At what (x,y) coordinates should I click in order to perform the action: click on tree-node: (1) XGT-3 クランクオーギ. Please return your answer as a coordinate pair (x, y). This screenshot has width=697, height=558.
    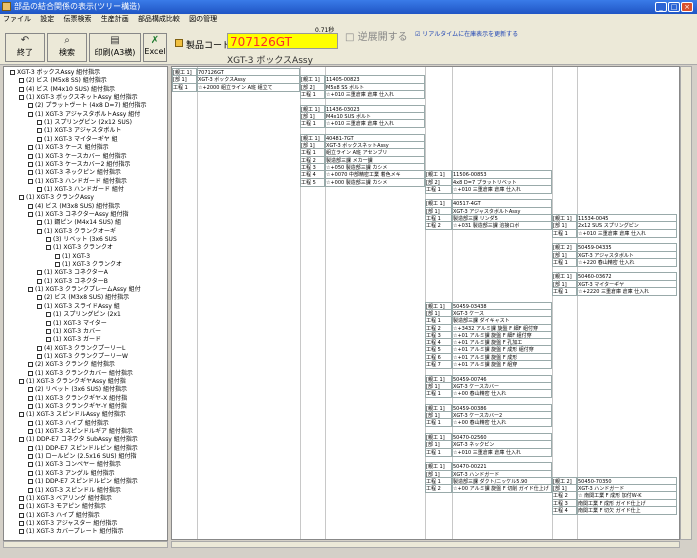
    Looking at the image, I should click on (76, 232).